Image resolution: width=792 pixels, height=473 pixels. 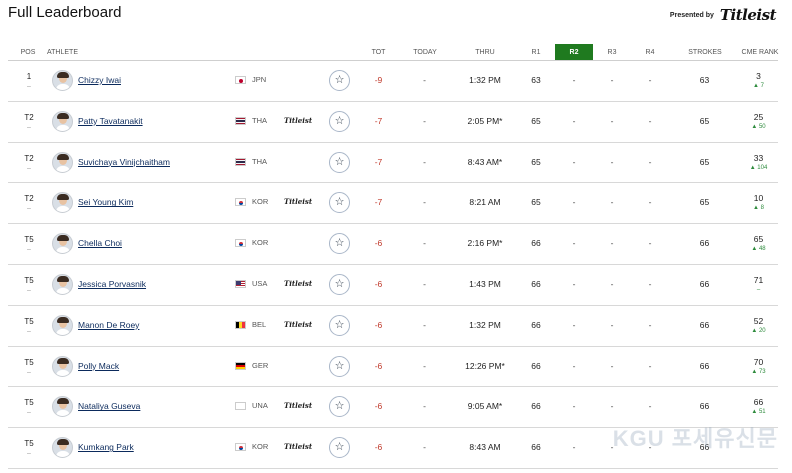 What do you see at coordinates (62, 52) in the screenshot?
I see `col-athlete: ATHLETE` at bounding box center [62, 52].